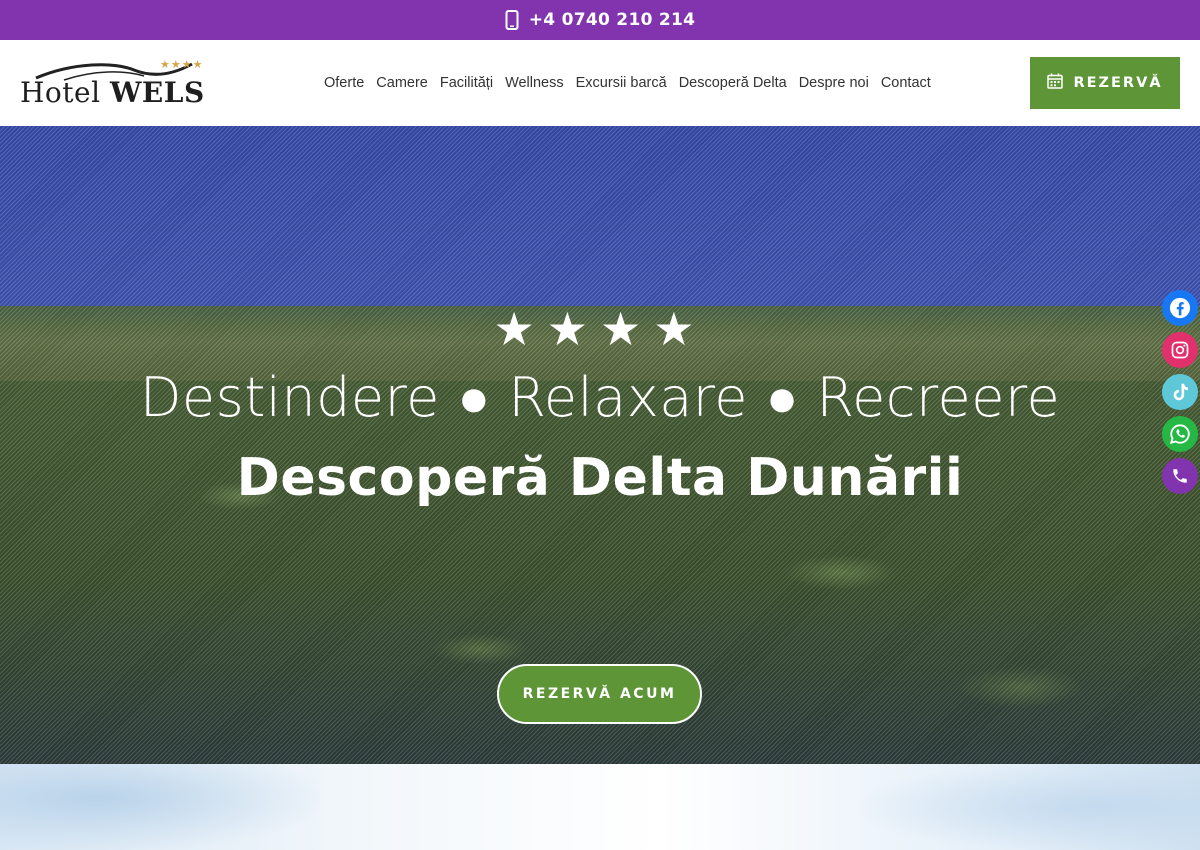  I want to click on hotel-logo: ★★★★ Hotel WELS, so click(120, 84).